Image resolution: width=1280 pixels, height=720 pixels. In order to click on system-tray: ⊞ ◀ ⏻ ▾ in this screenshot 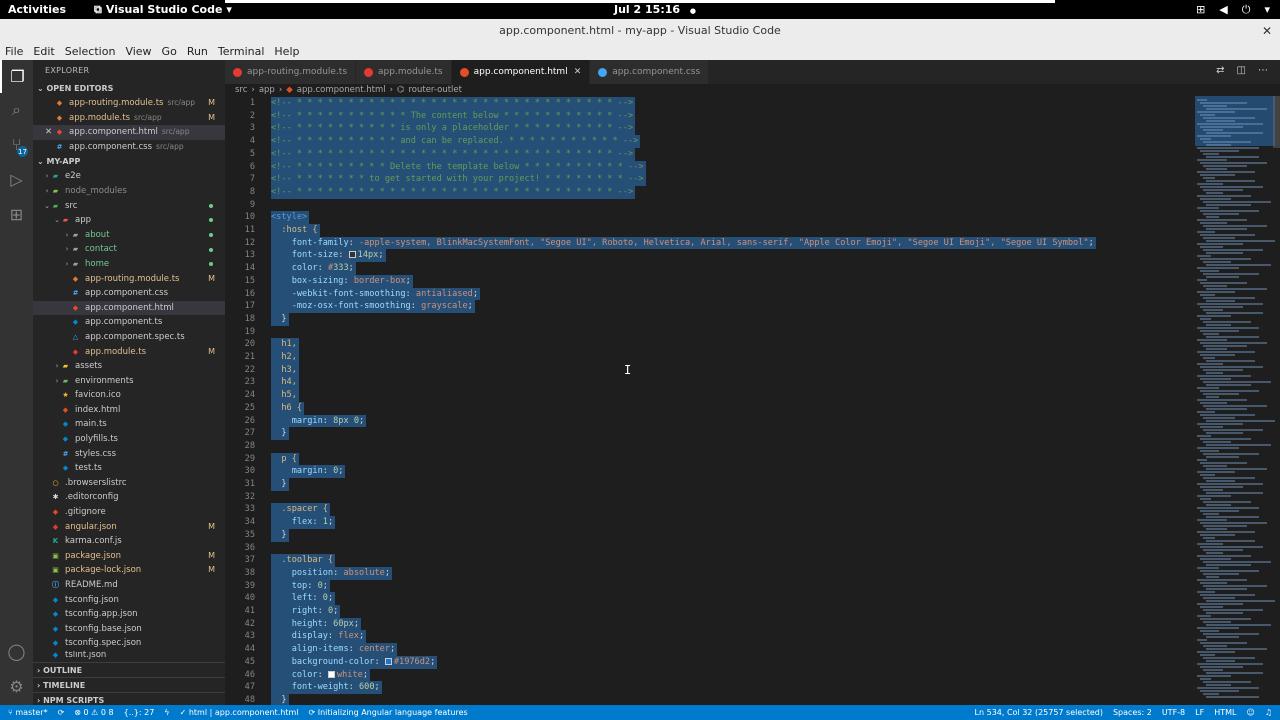, I will do `click(1233, 10)`.